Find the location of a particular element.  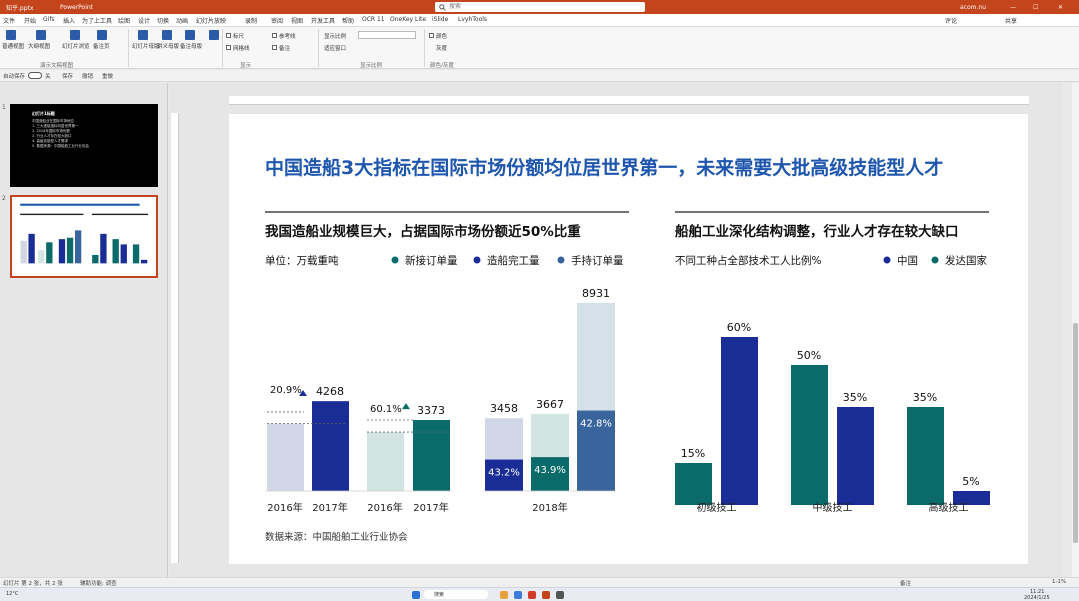

bar-completions-2016 is located at coordinates (385, 461).